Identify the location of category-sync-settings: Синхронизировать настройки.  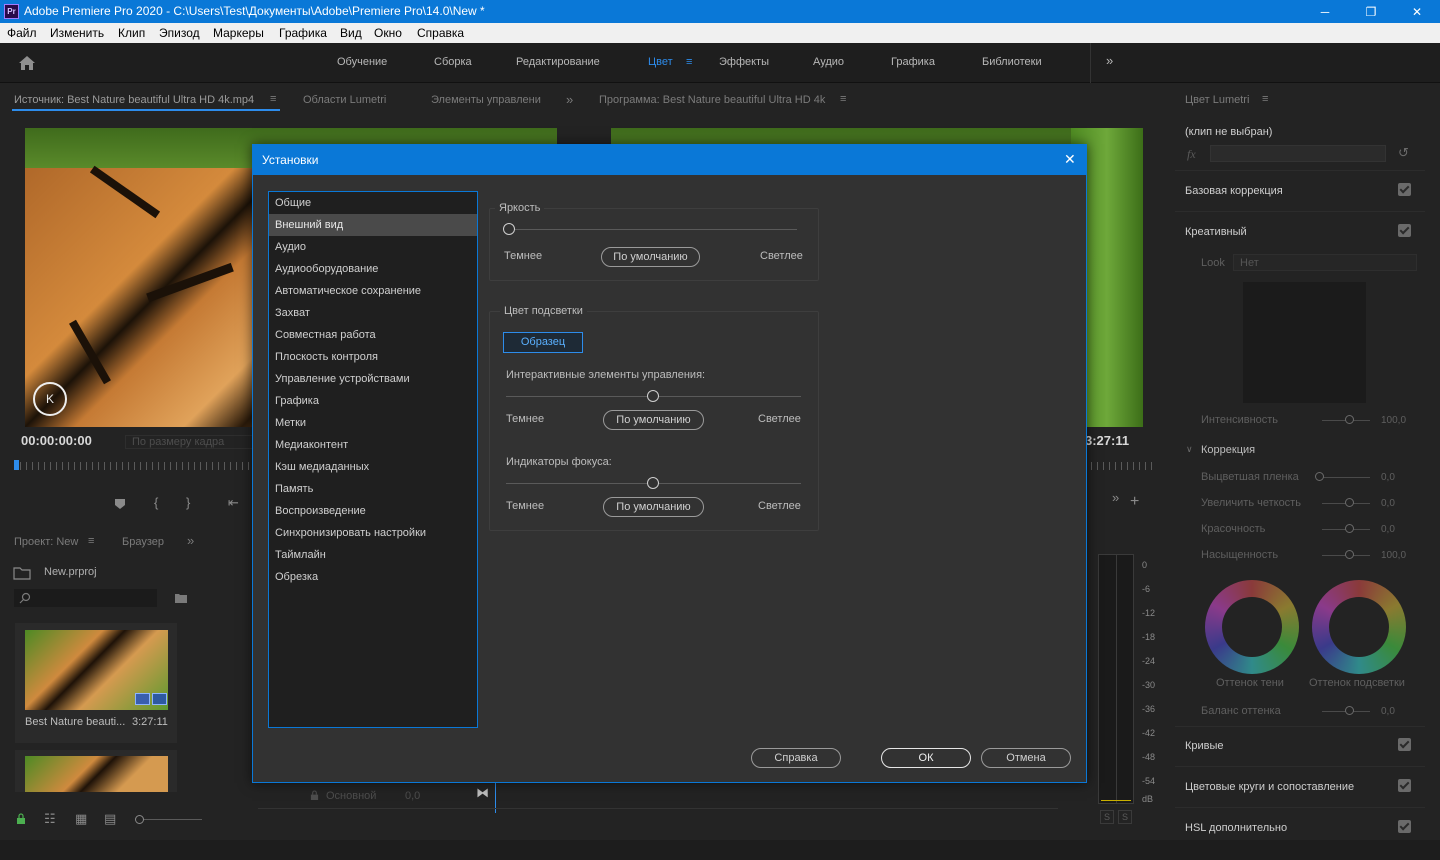
(373, 533).